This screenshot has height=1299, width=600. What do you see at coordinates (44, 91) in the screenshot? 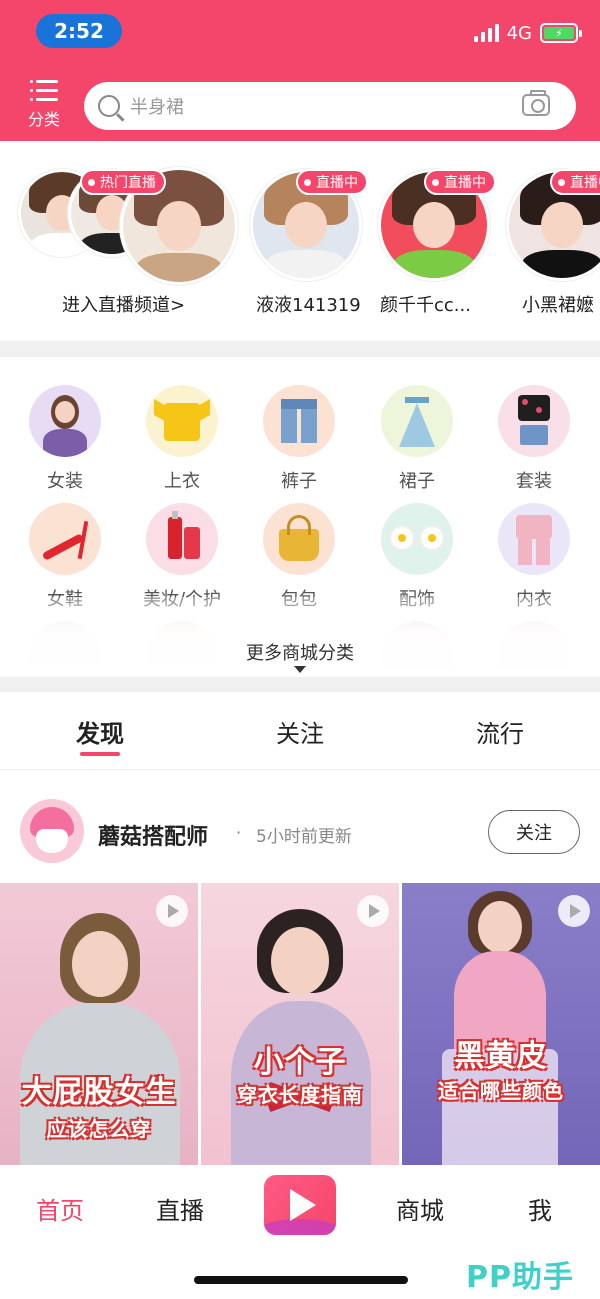
I see `list-icon` at bounding box center [44, 91].